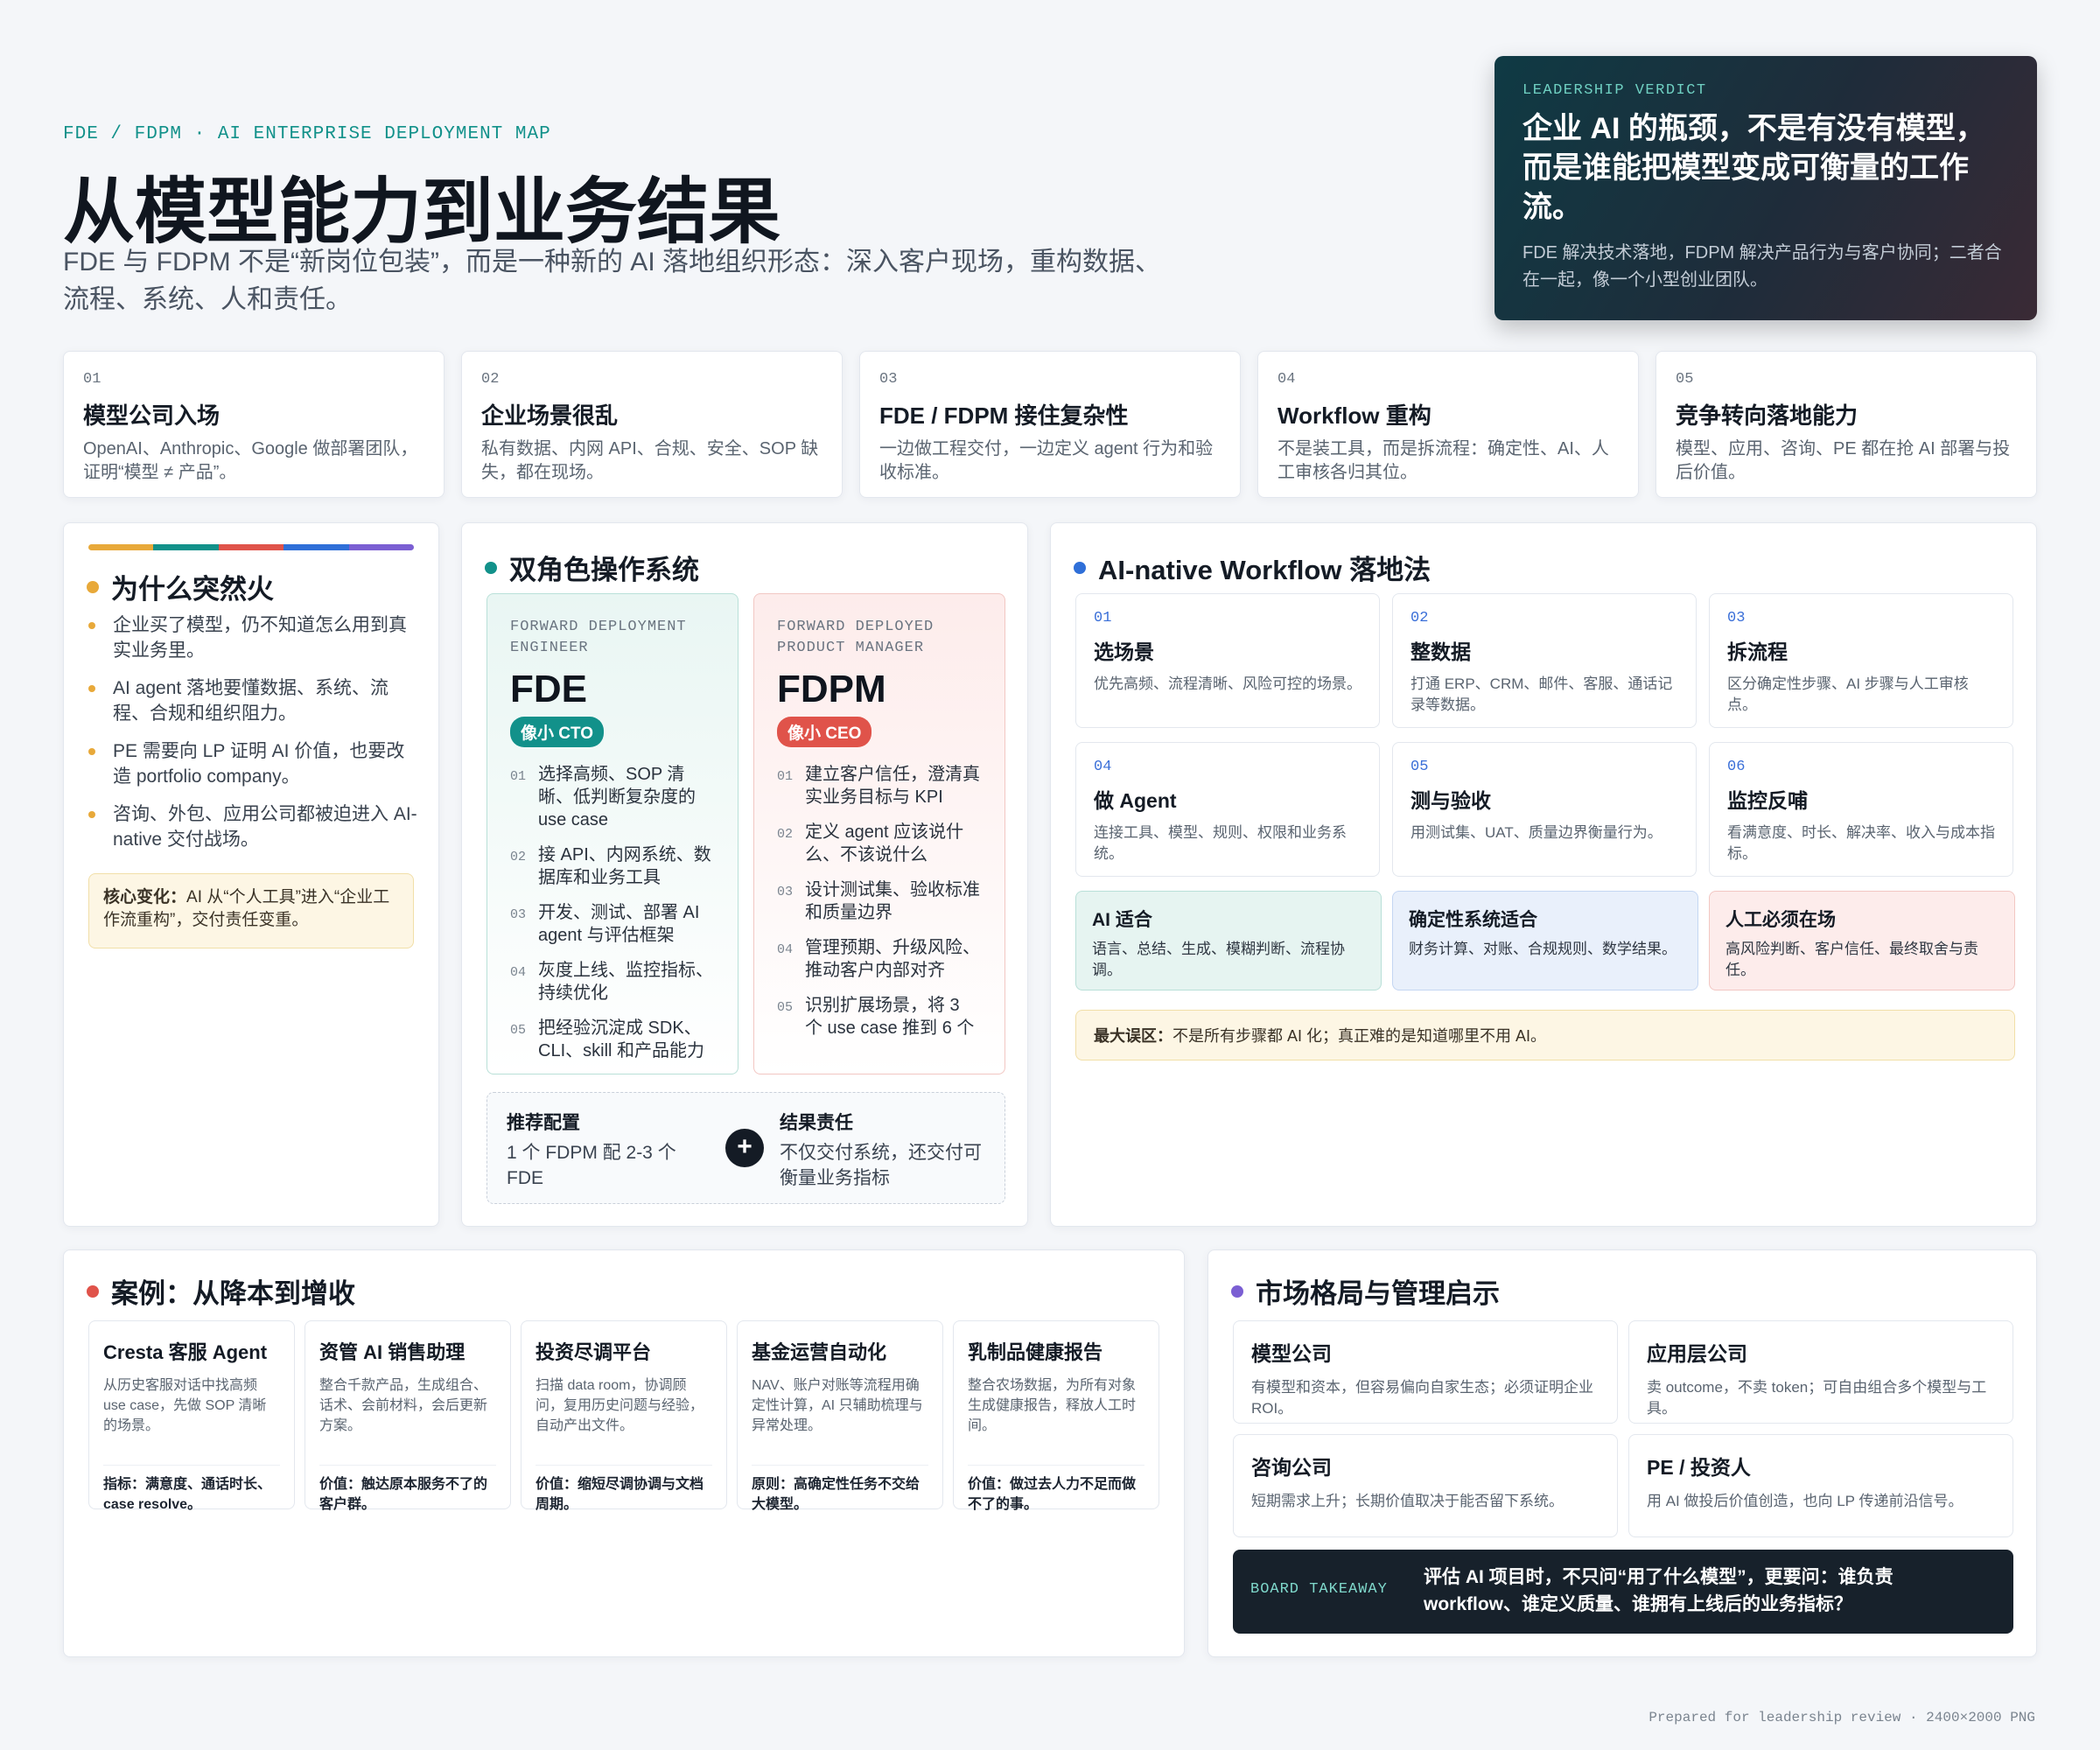 The width and height of the screenshot is (2100, 1750). What do you see at coordinates (557, 732) in the screenshot?
I see `fde-badge: 像小 CTO` at bounding box center [557, 732].